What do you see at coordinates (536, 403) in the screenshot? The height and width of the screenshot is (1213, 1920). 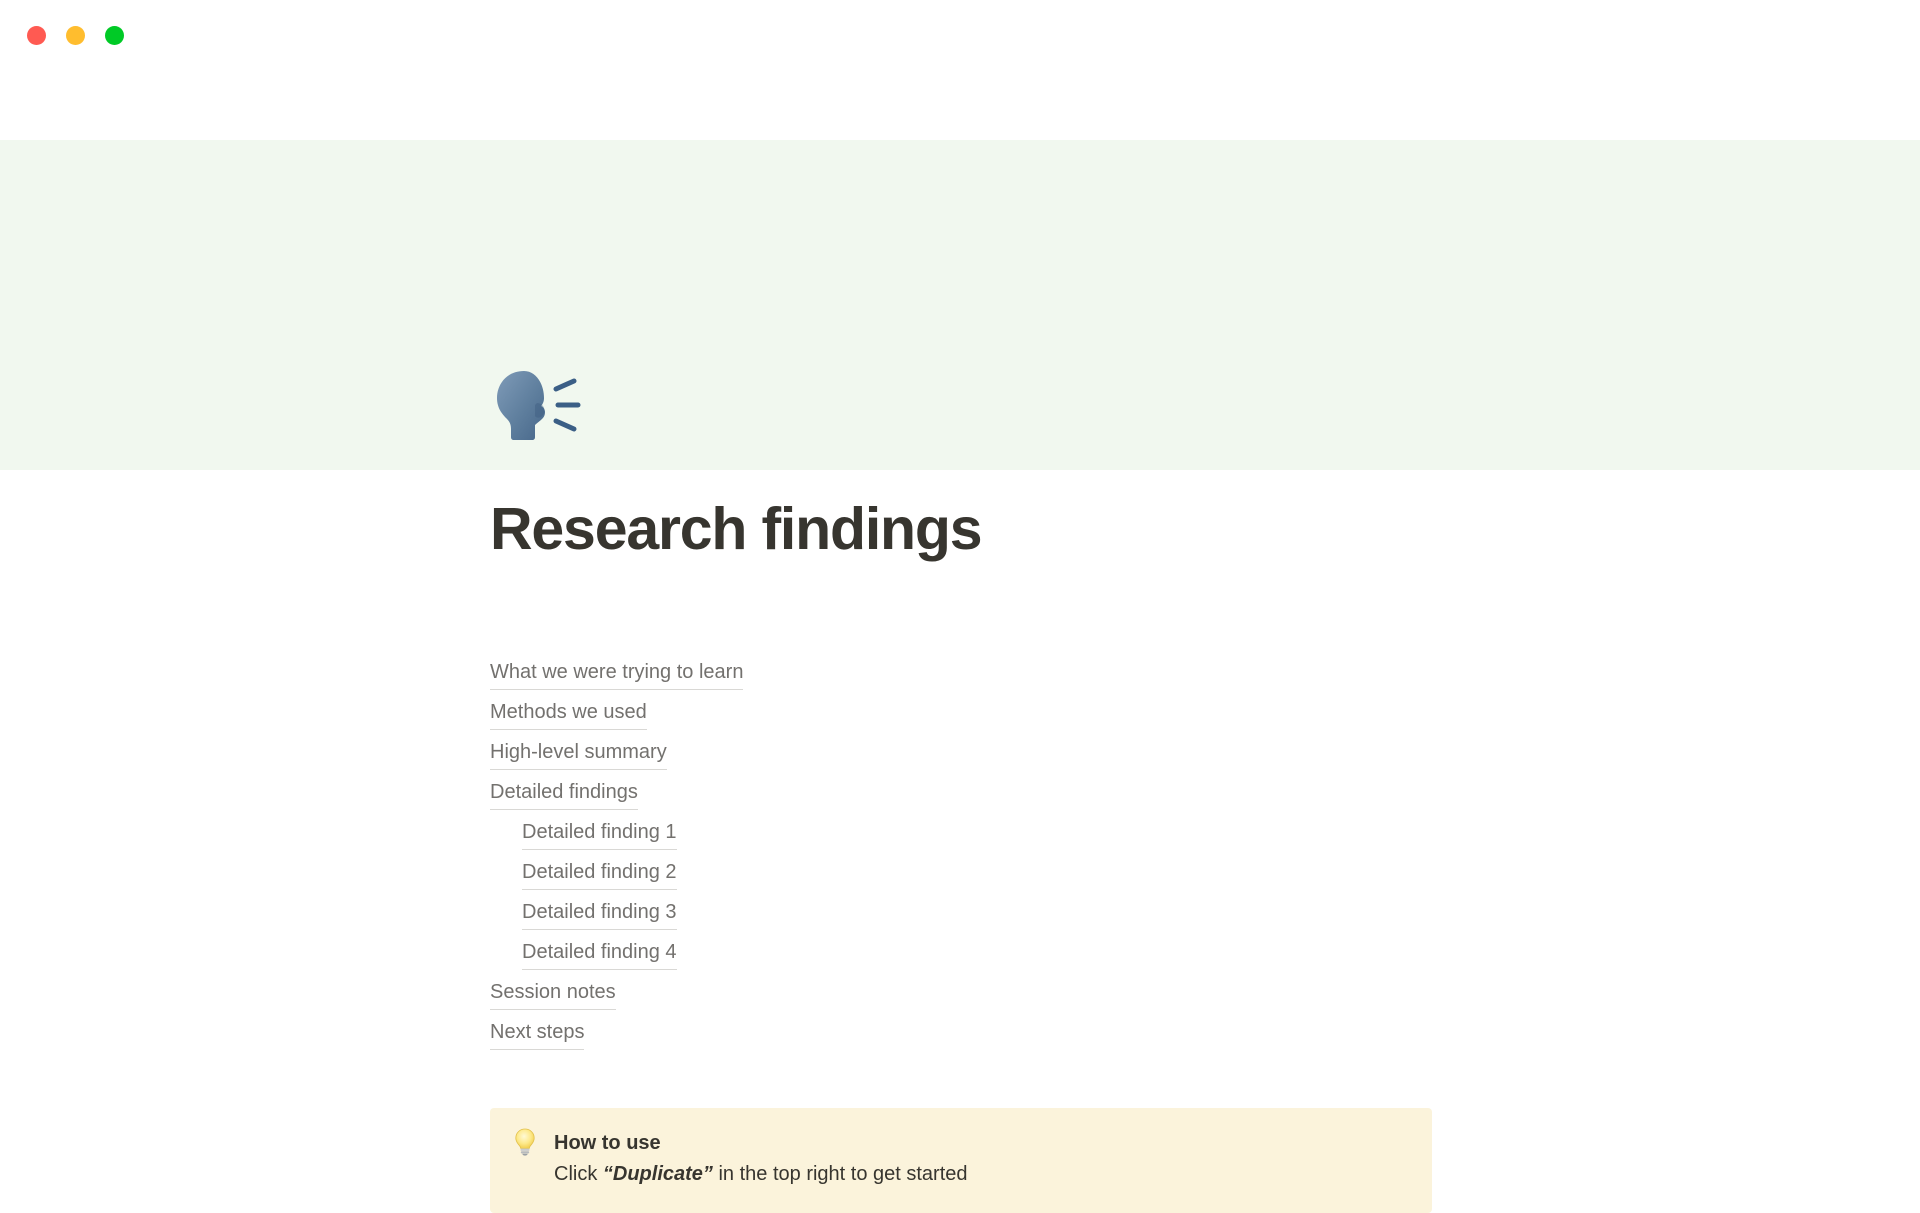 I see `speaking-head-icon` at bounding box center [536, 403].